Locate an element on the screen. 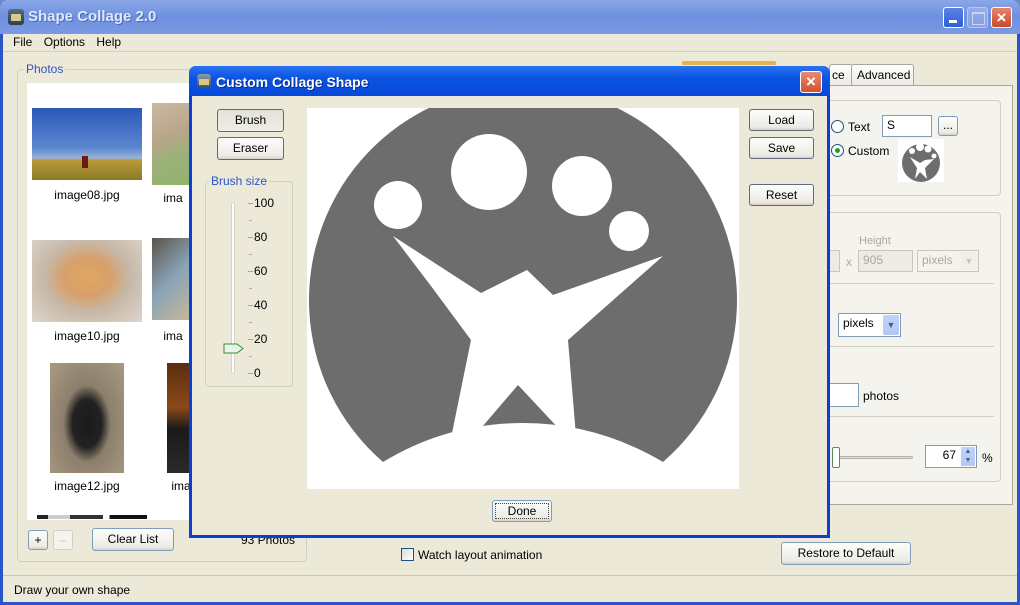 Image resolution: width=1020 pixels, height=605 pixels. size-x-label: x is located at coordinates (849, 262).